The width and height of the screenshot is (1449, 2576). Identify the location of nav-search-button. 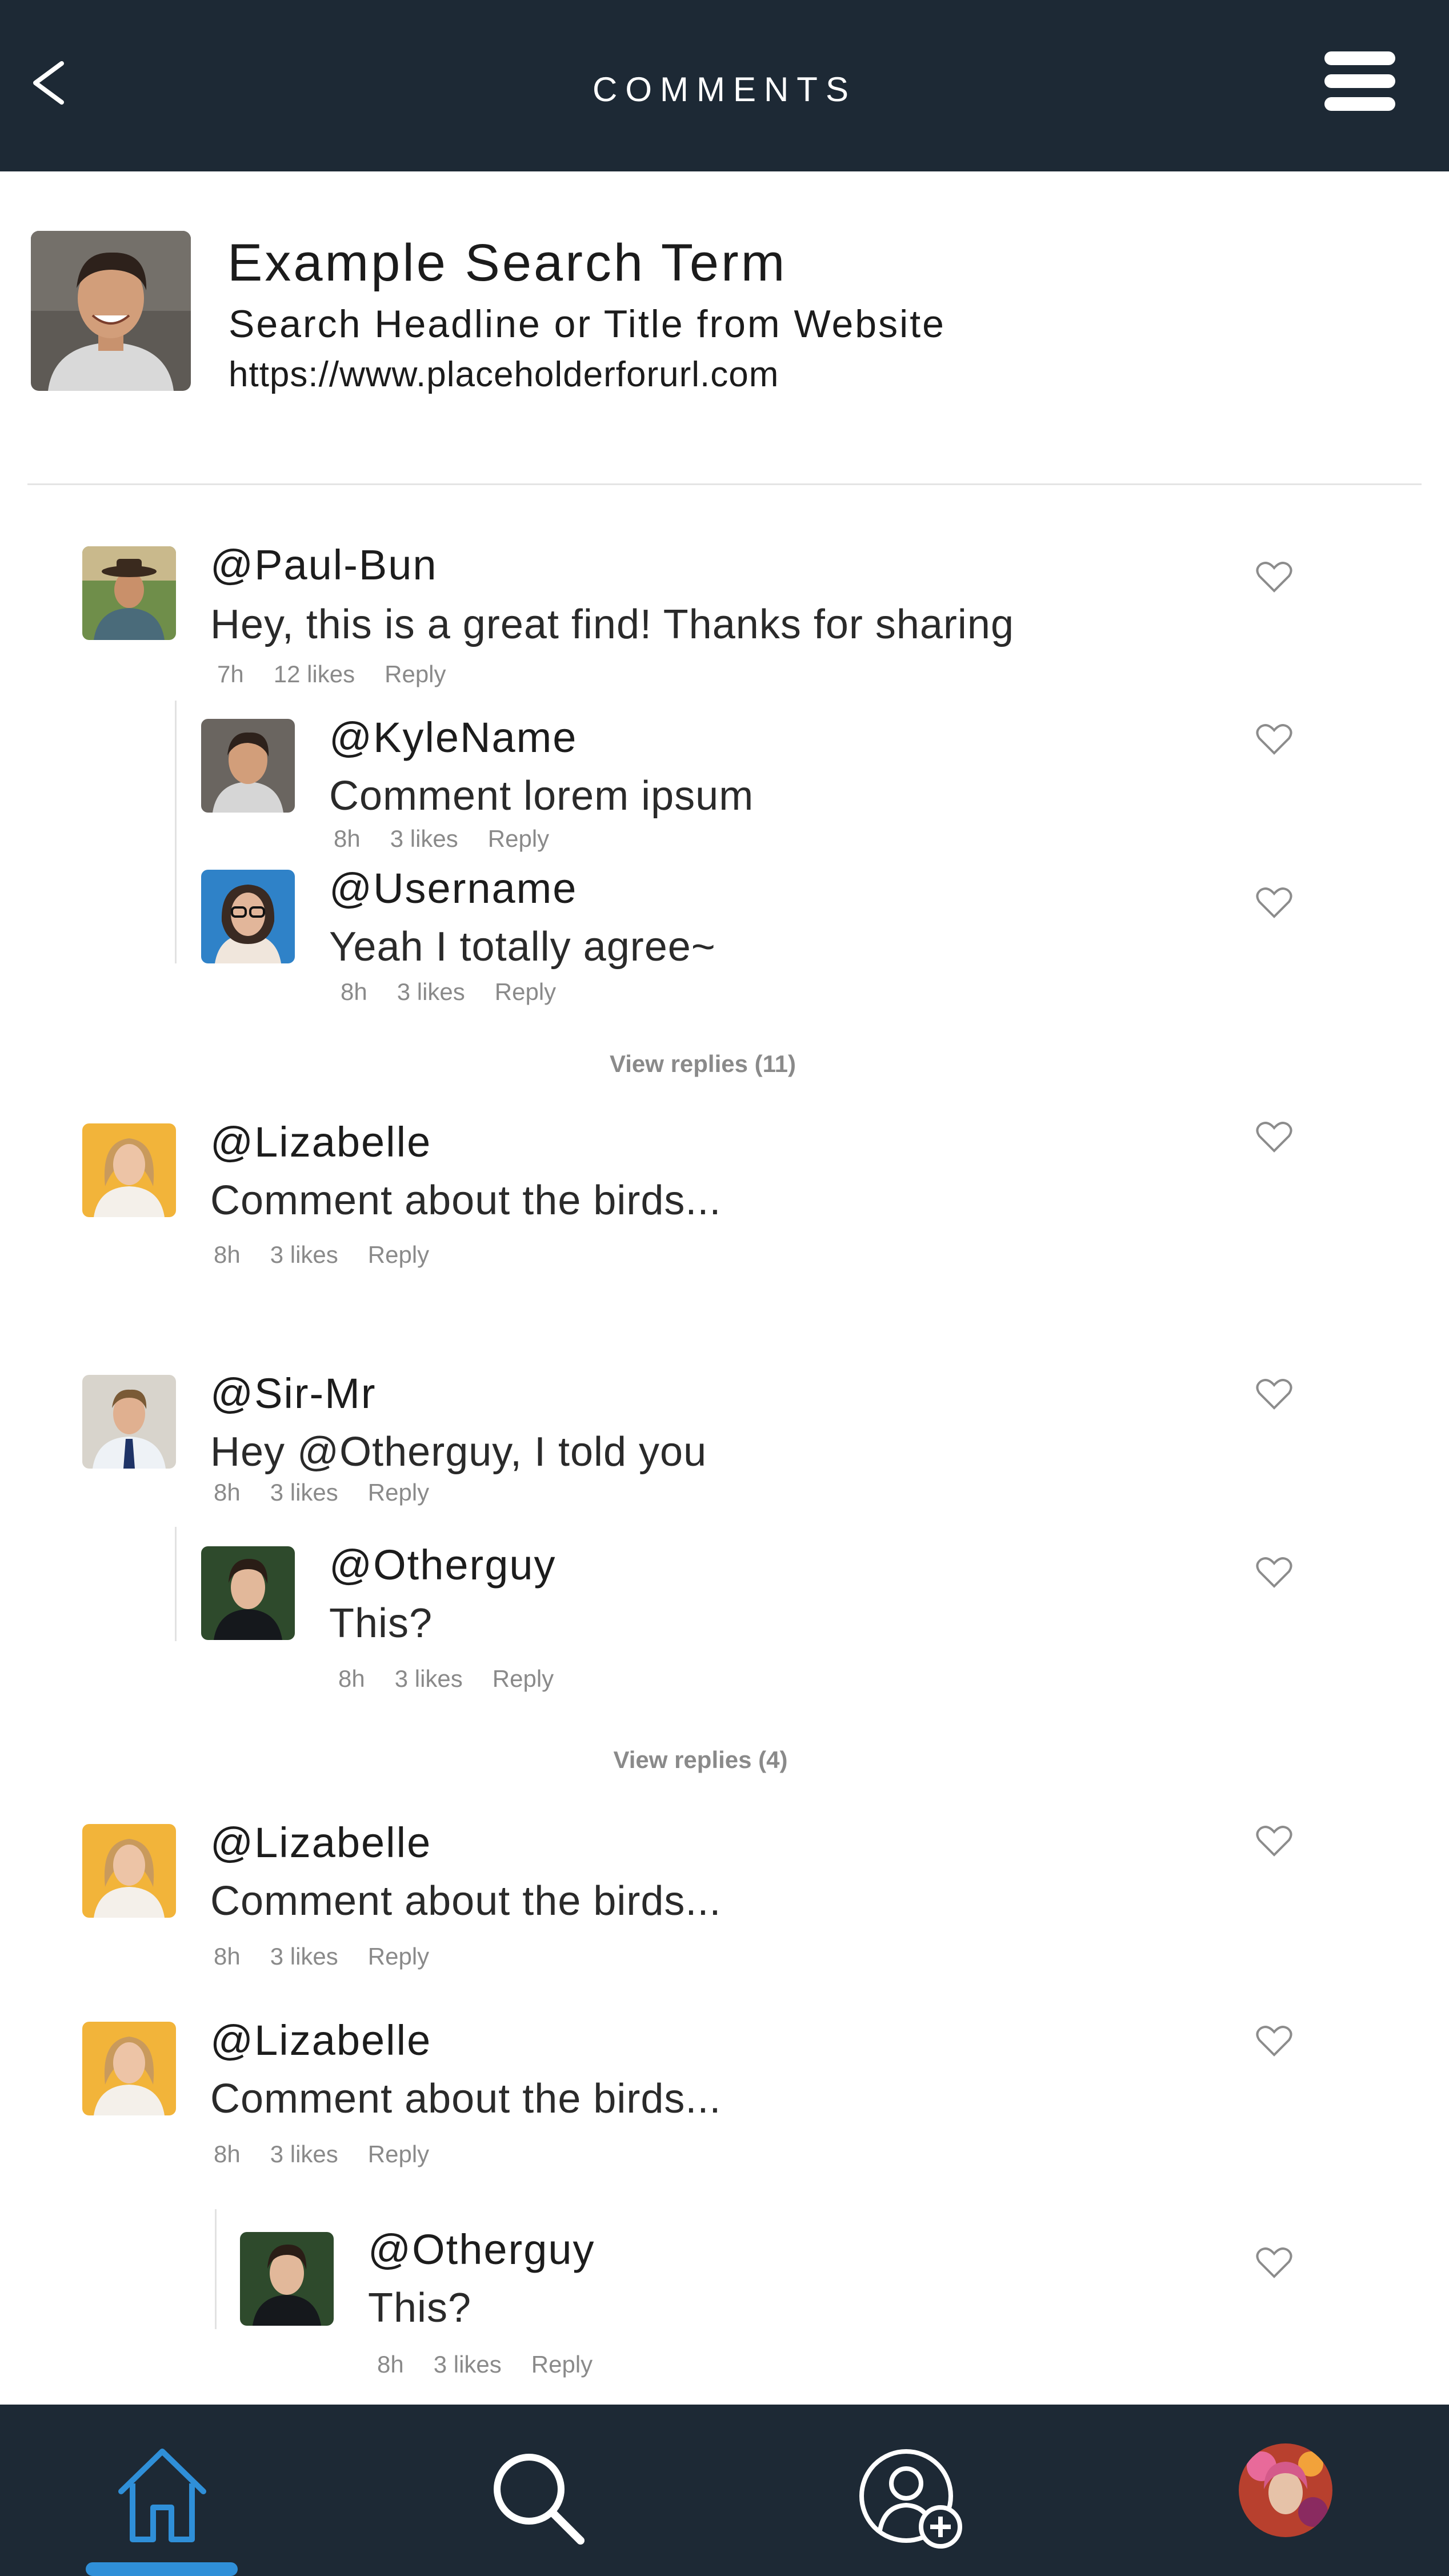
(536, 2496).